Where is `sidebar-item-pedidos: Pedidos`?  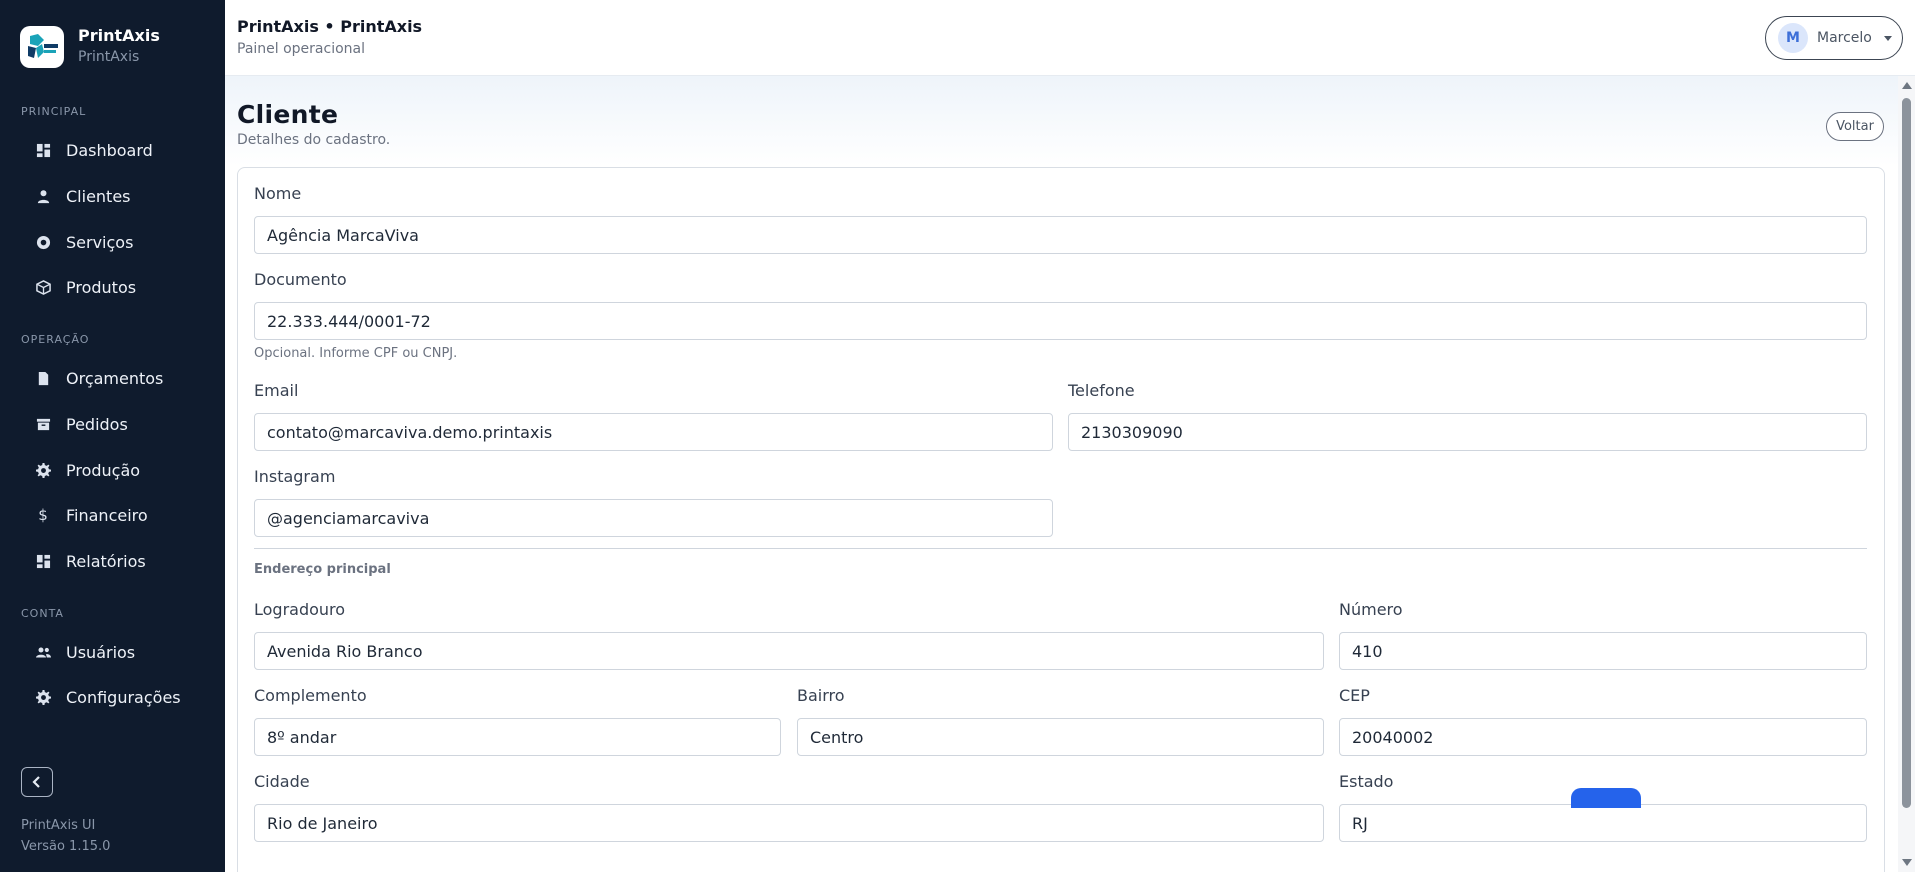 sidebar-item-pedidos: Pedidos is located at coordinates (112, 424).